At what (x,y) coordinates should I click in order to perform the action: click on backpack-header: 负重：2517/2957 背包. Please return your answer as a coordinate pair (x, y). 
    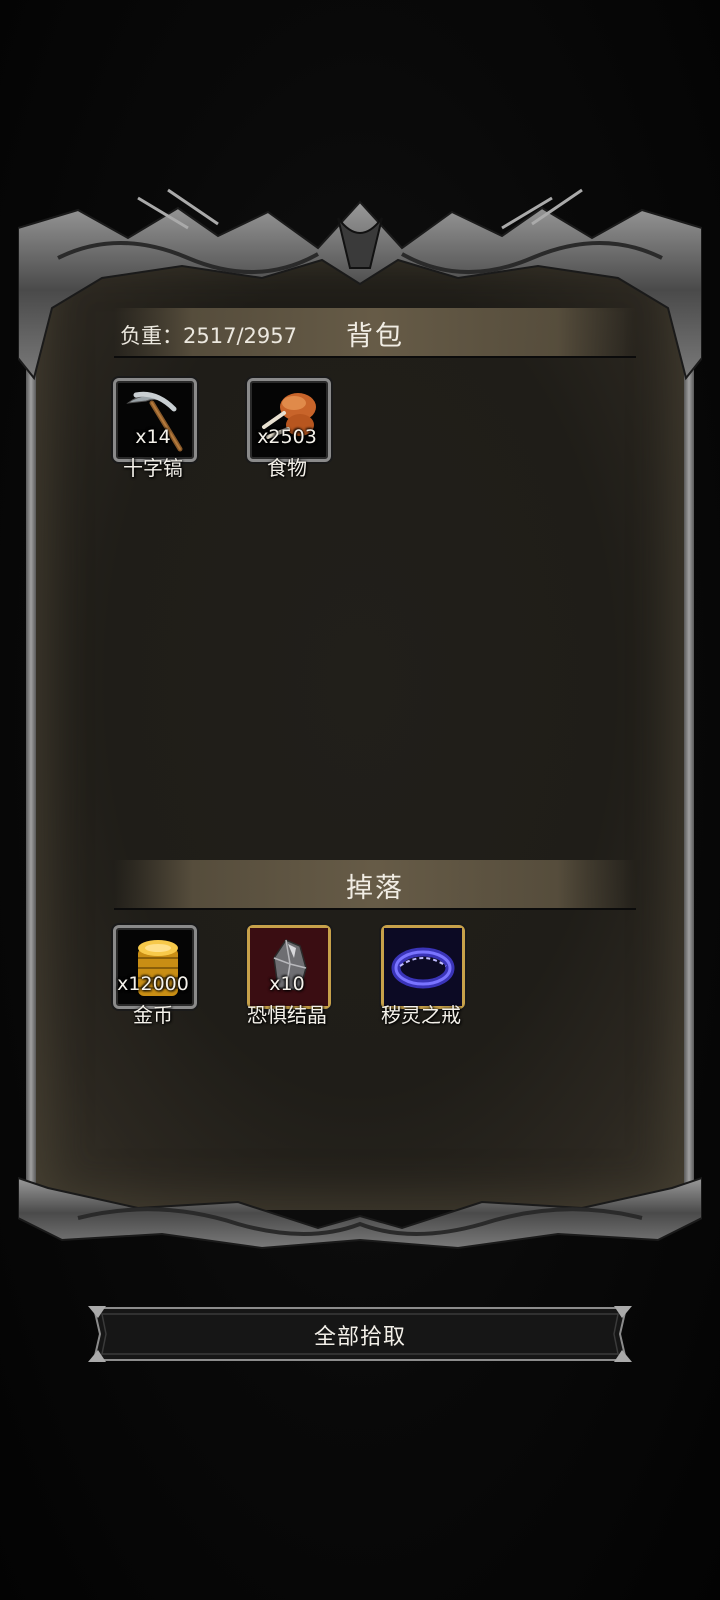
    Looking at the image, I should click on (375, 333).